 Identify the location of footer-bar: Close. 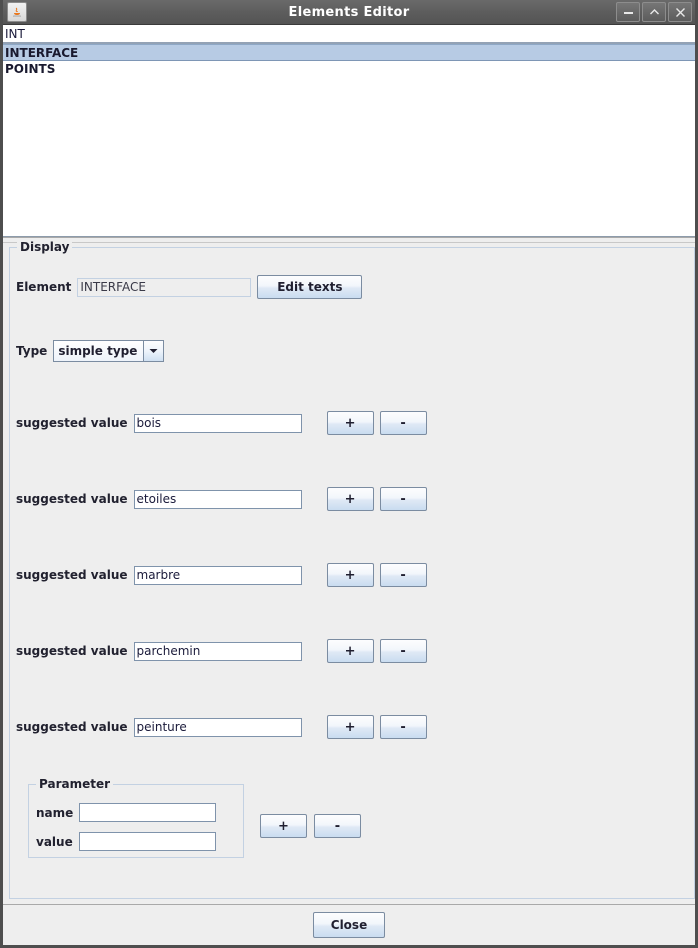
(349, 924).